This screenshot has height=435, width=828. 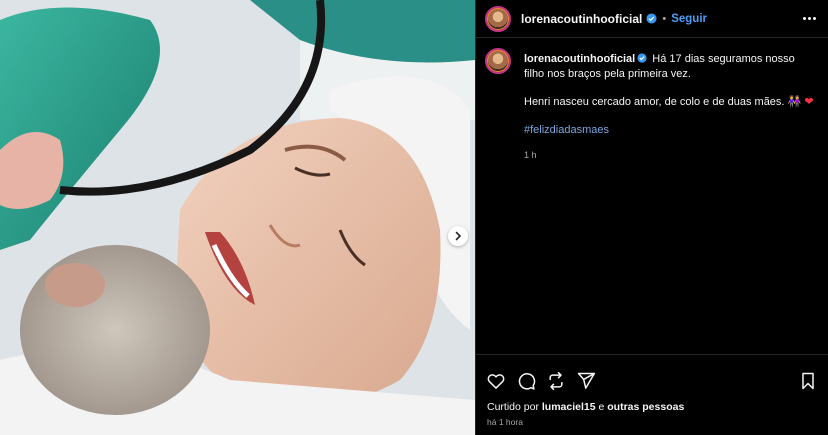 I want to click on liked-by-text: Curtido por lumaciel15 e outras pessoas, so click(x=585, y=407).